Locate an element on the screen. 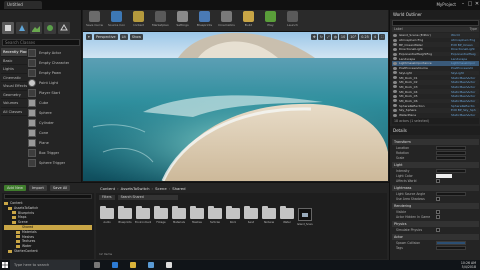  asset-item: Particles is located at coordinates (215, 216).